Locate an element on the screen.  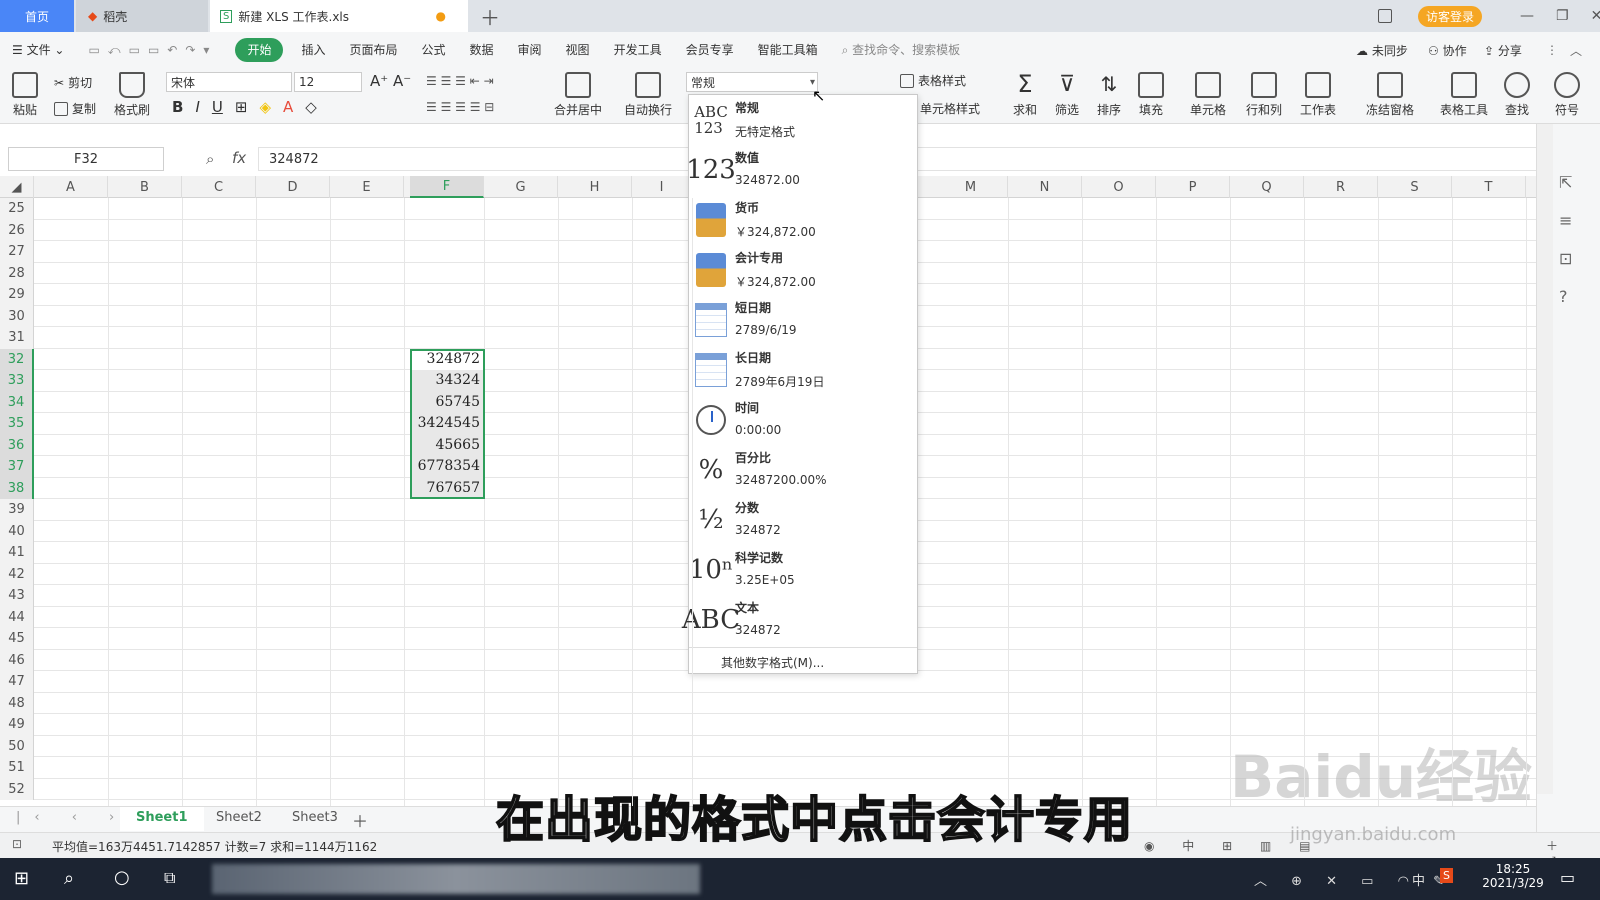
column-header-P: P is located at coordinates (1193, 187).